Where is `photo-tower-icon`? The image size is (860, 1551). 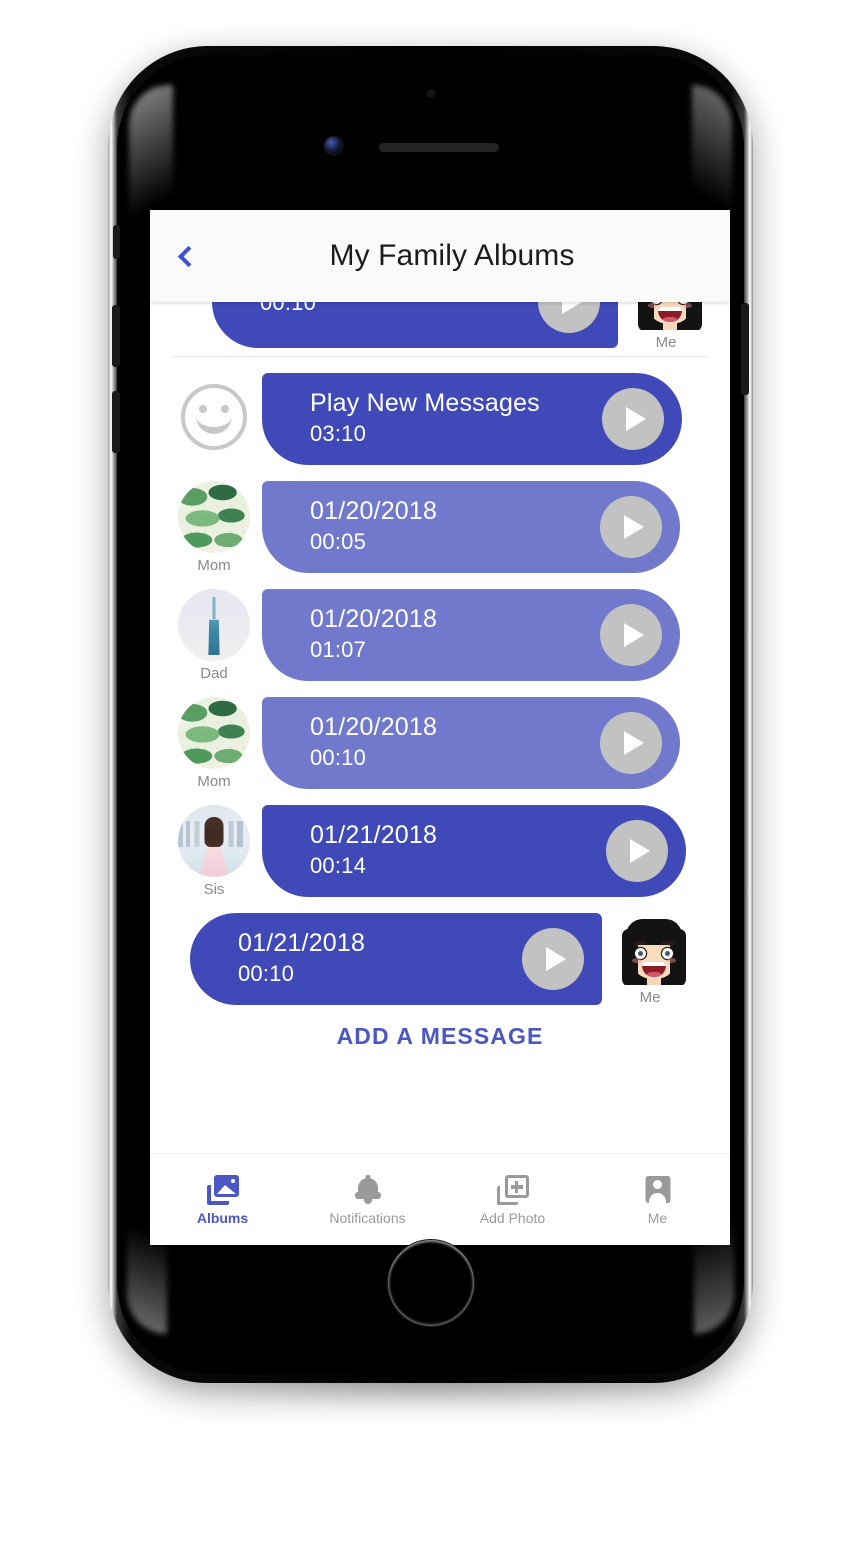 photo-tower-icon is located at coordinates (214, 625).